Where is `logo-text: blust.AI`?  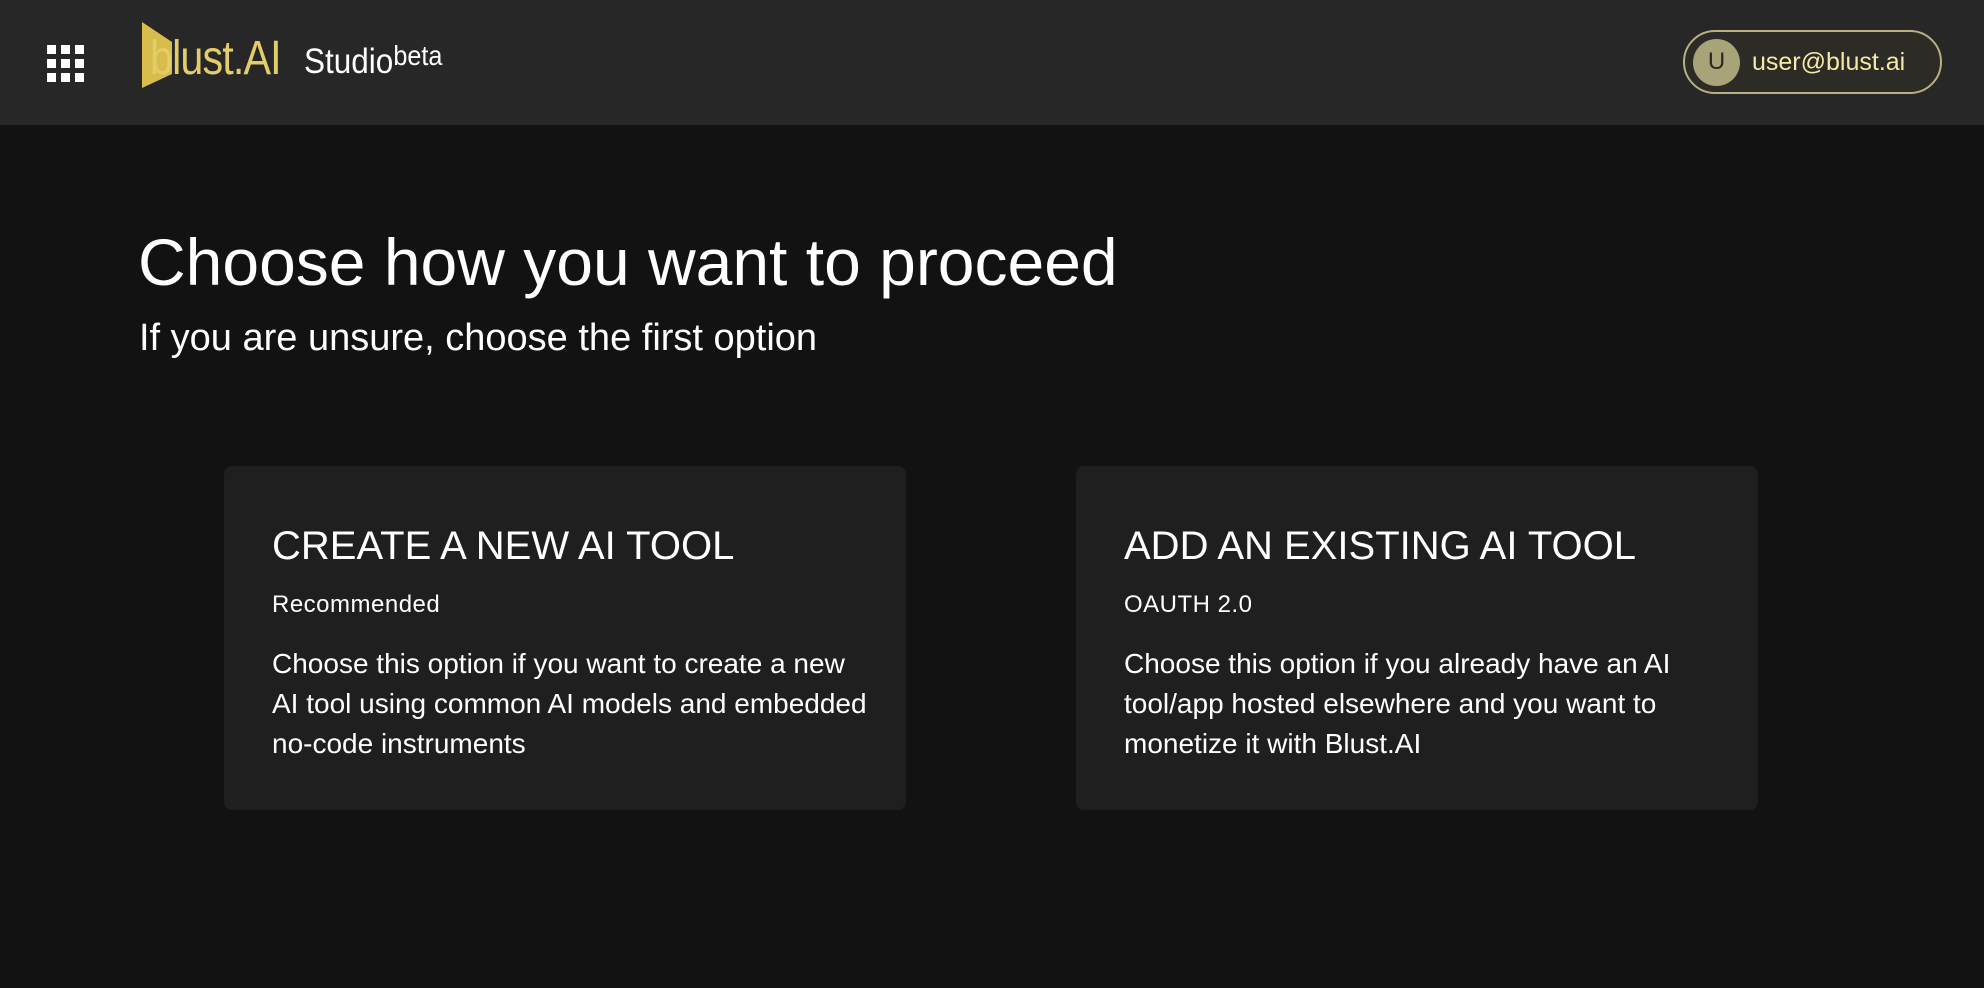
logo-text: blust.AI is located at coordinates (216, 58).